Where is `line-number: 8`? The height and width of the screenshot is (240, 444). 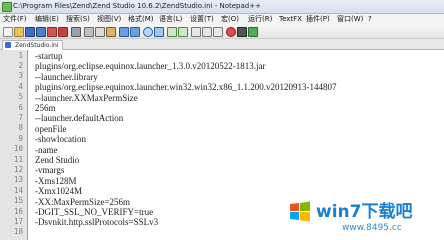
line-number: 8 is located at coordinates (20, 128).